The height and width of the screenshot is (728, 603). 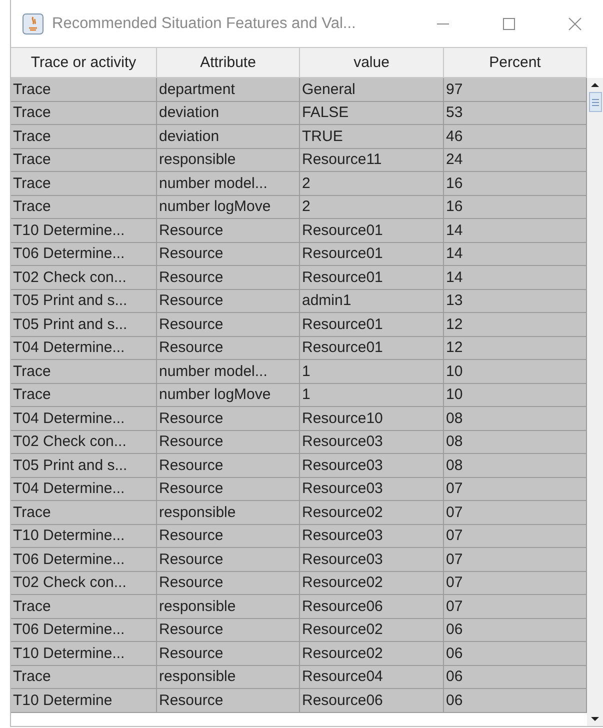 What do you see at coordinates (228, 62) in the screenshot?
I see `column-header: Attribute` at bounding box center [228, 62].